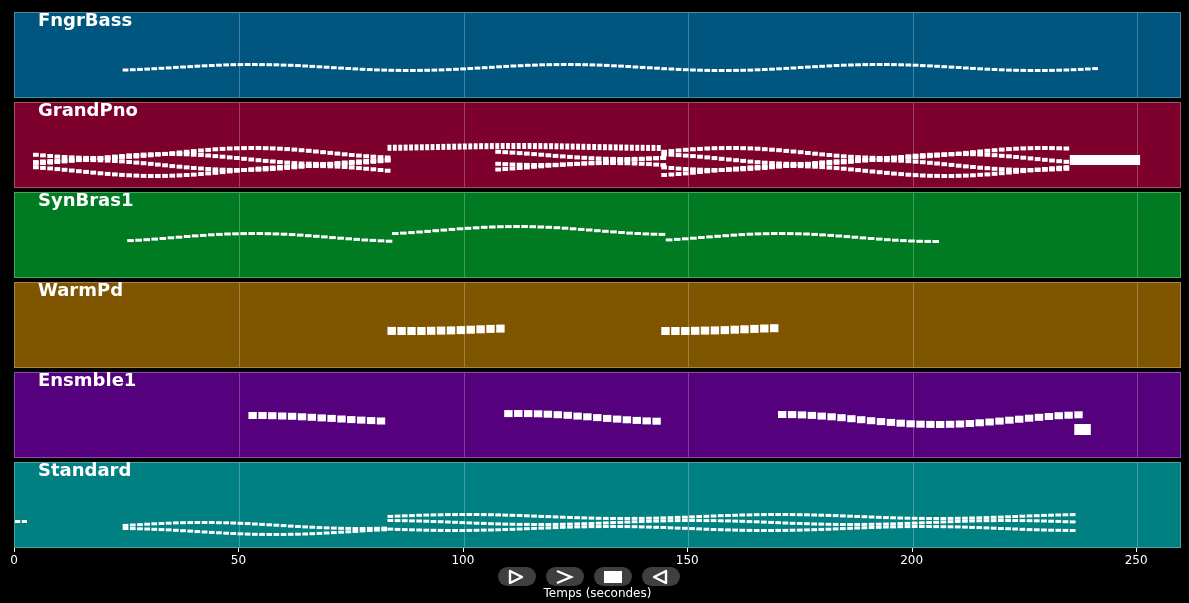 This screenshot has width=1189, height=603. What do you see at coordinates (85, 20) in the screenshot?
I see `track-name: FngrBass` at bounding box center [85, 20].